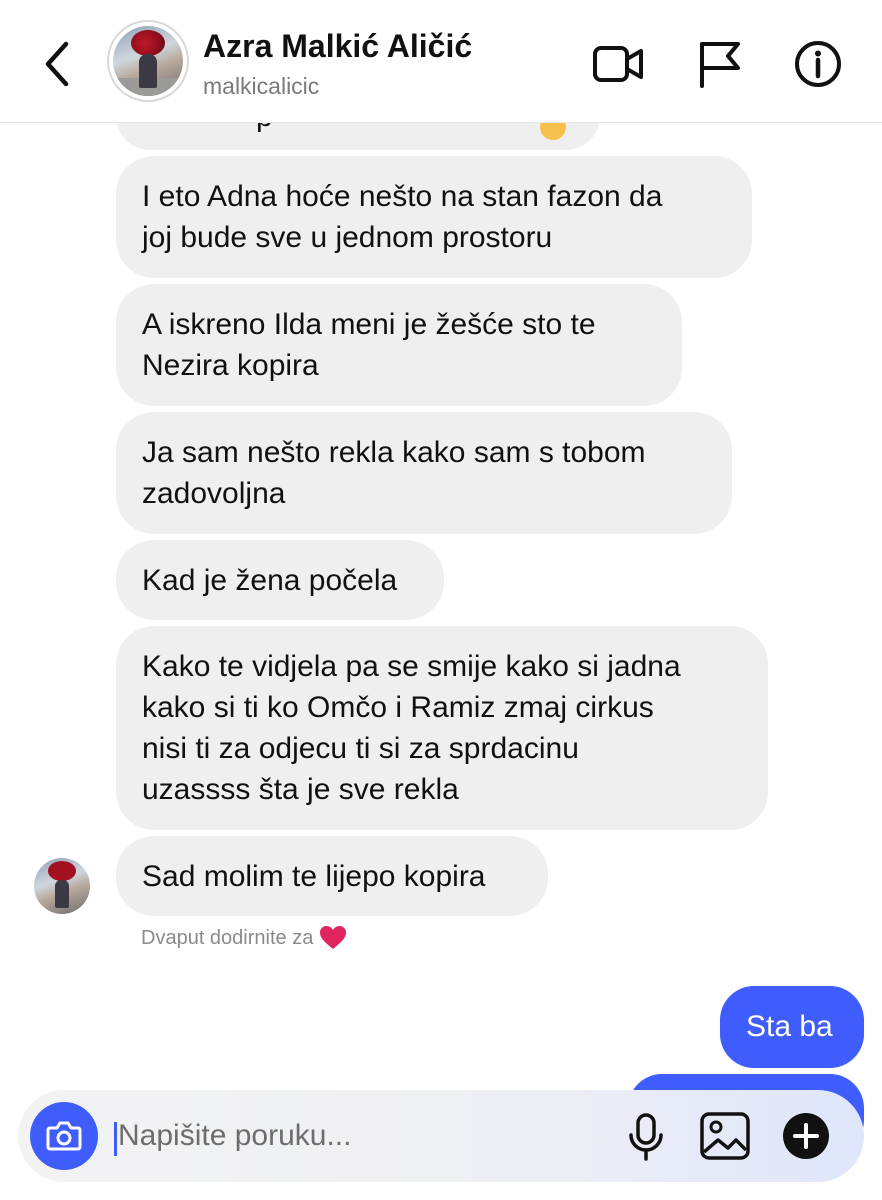  I want to click on message-input, so click(358, 1136).